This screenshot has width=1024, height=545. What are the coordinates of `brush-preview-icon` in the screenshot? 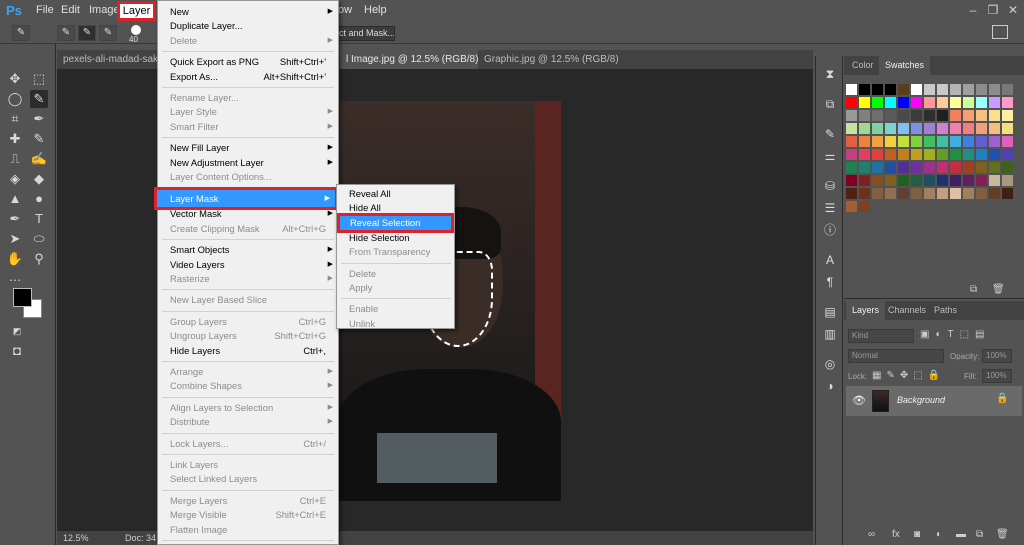 It's located at (136, 30).